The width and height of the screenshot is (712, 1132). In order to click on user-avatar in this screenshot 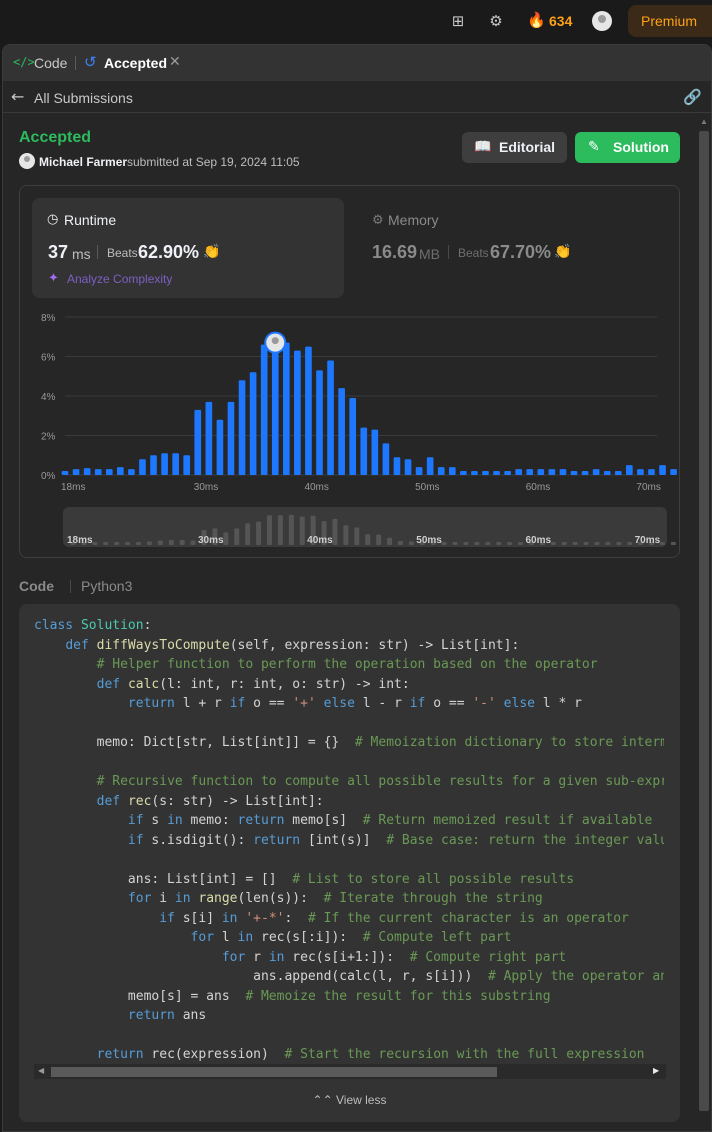, I will do `click(27, 161)`.